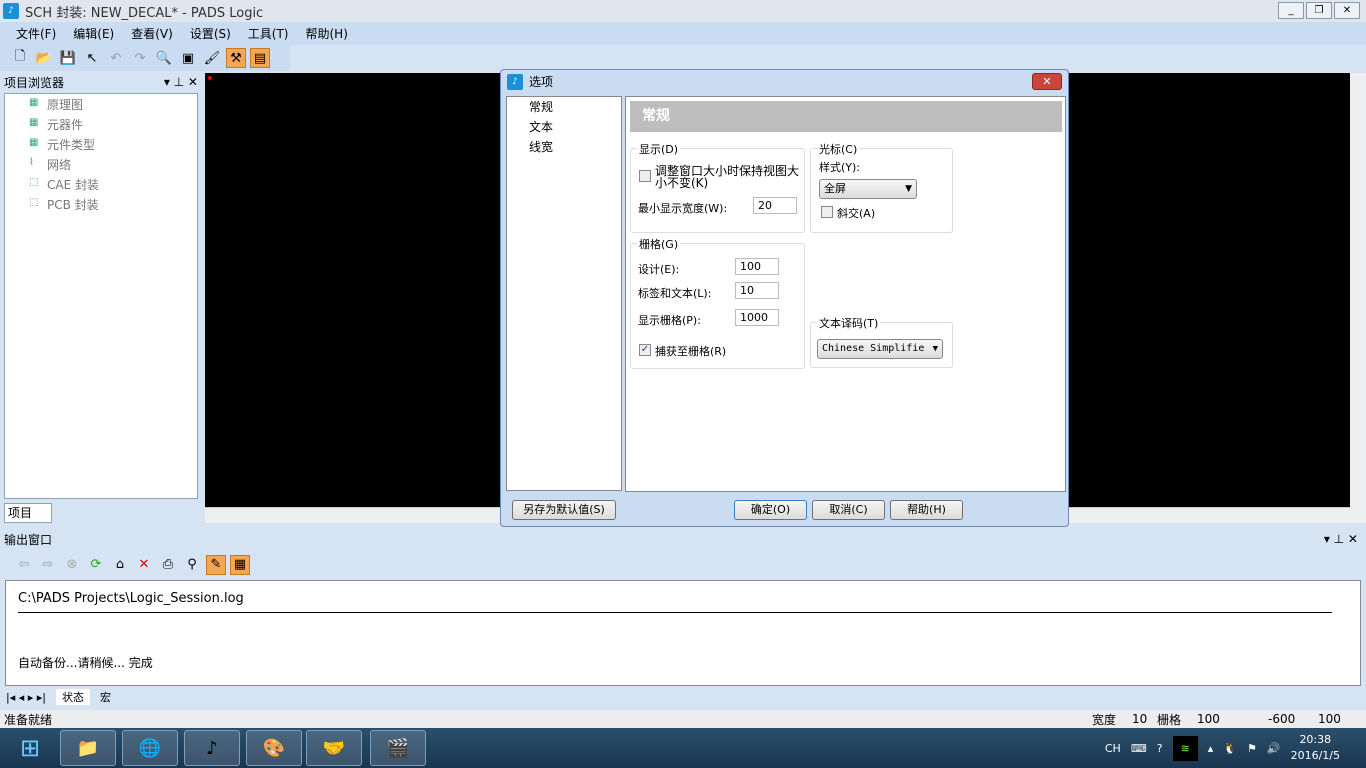 Image resolution: width=1366 pixels, height=768 pixels. What do you see at coordinates (1315, 748) in the screenshot?
I see `clock: 20:38 2016/1/5` at bounding box center [1315, 748].